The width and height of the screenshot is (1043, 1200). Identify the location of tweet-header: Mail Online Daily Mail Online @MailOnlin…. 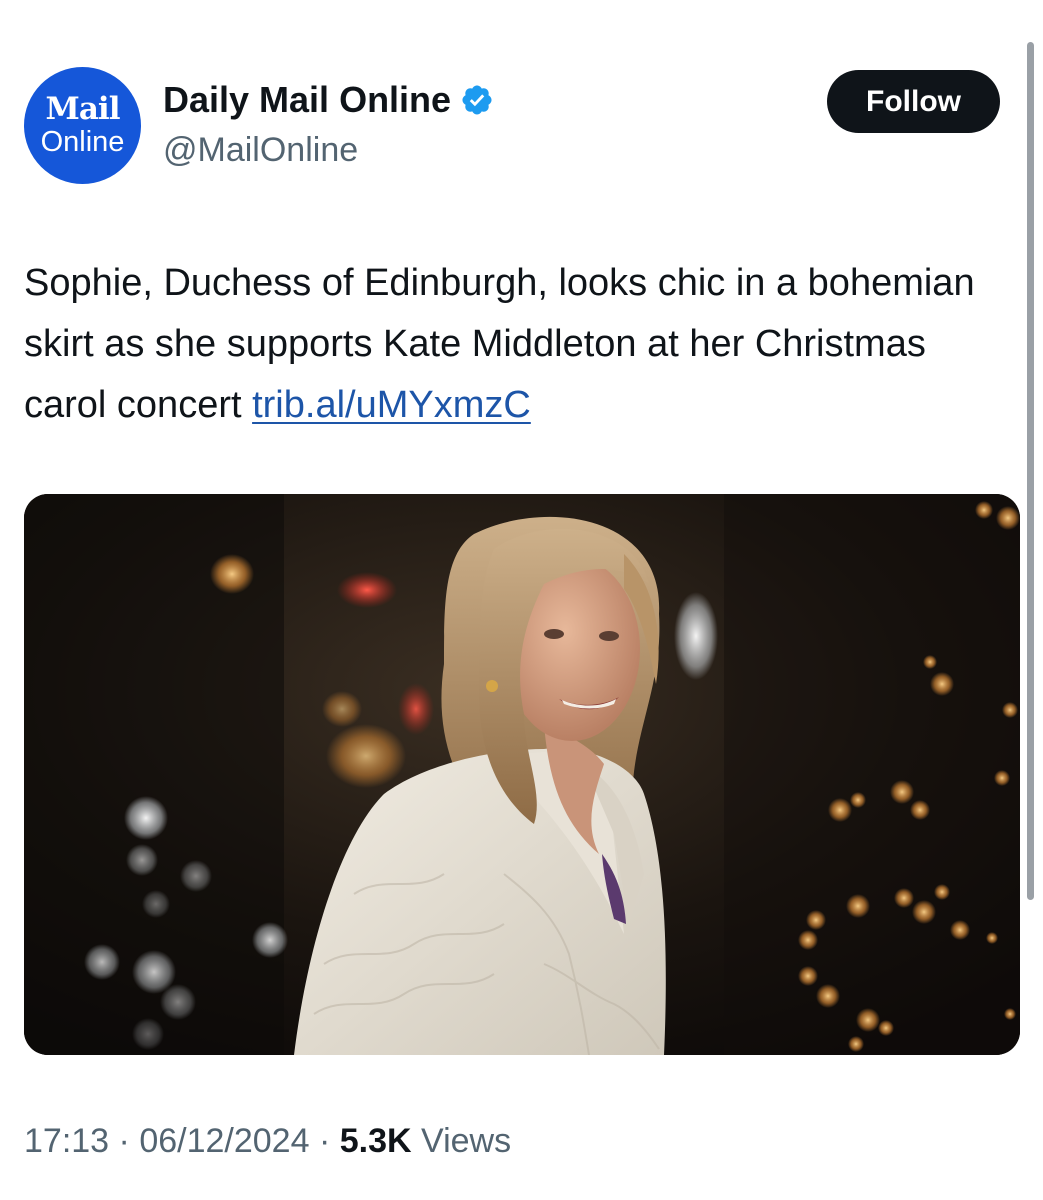
(512, 126).